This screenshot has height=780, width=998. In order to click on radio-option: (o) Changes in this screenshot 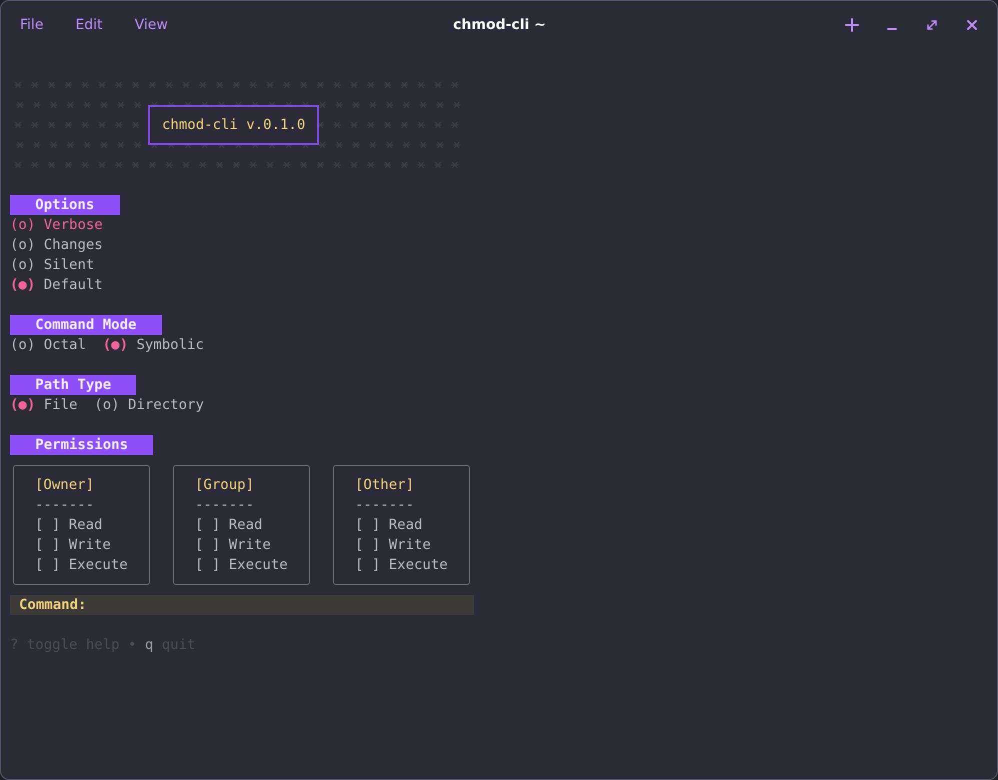, I will do `click(56, 245)`.